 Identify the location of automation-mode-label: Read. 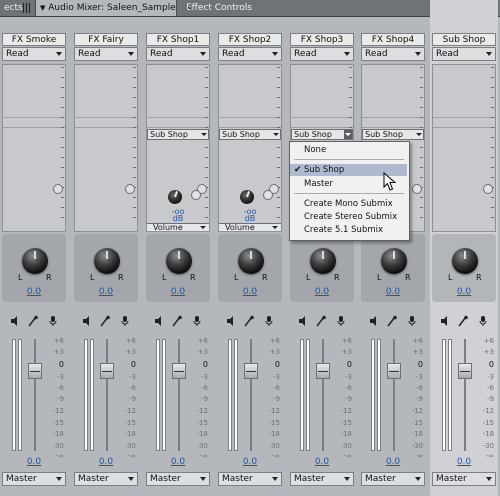
(233, 54).